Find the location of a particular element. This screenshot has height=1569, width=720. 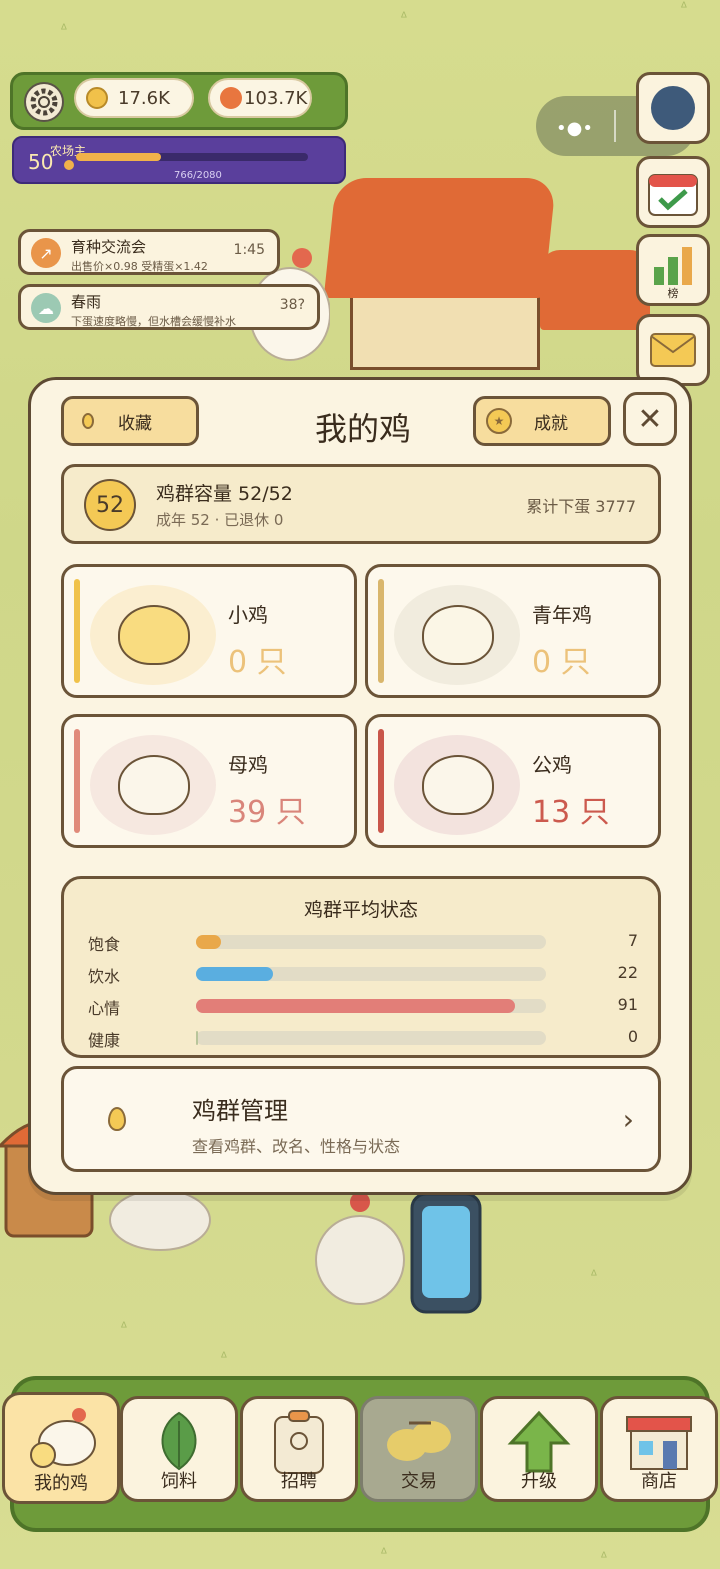

capsule-divider is located at coordinates (615, 126).